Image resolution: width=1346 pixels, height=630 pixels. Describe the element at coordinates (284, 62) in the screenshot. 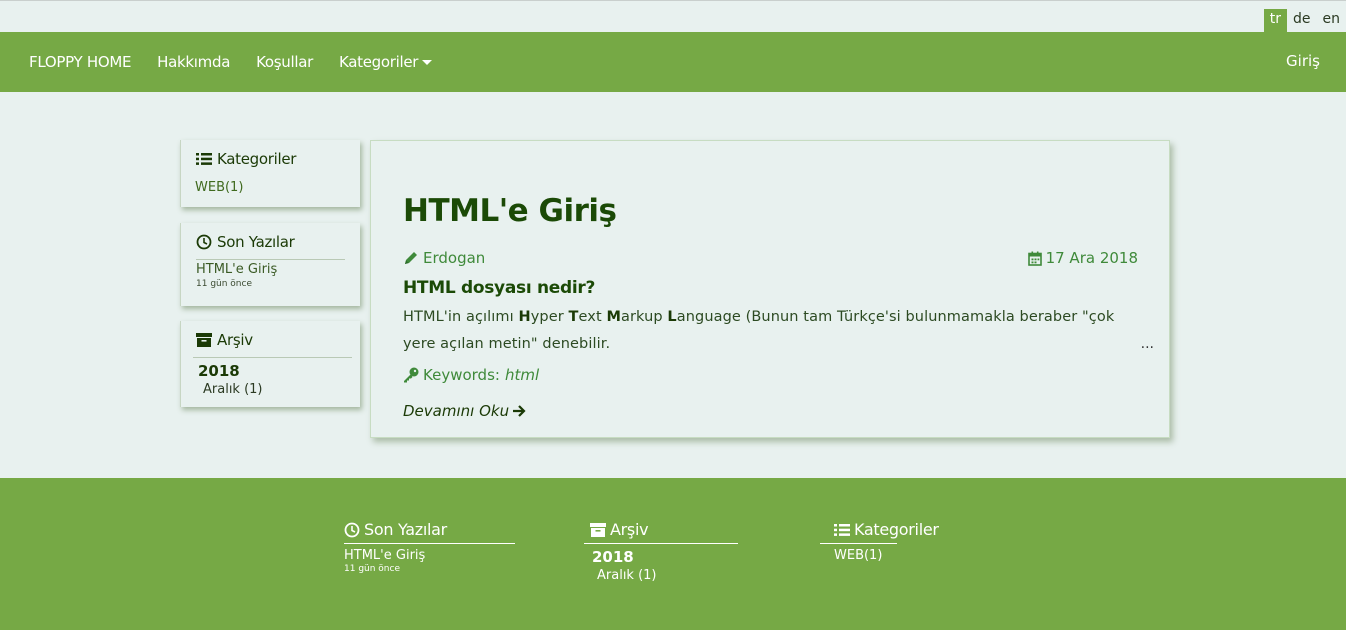

I see `nav-terms-link: Koşullar` at that location.